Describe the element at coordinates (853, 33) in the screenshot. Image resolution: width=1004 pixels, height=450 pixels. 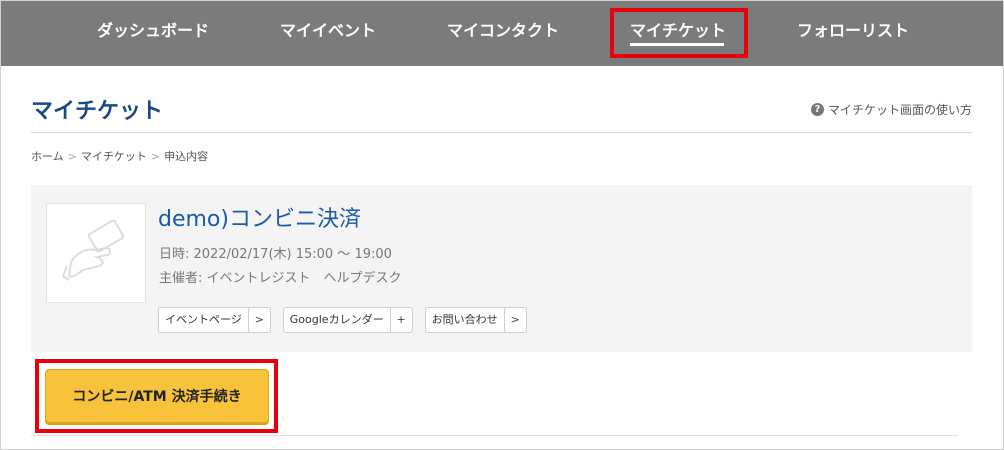
I see `nav-follow-list: フォローリスト` at that location.